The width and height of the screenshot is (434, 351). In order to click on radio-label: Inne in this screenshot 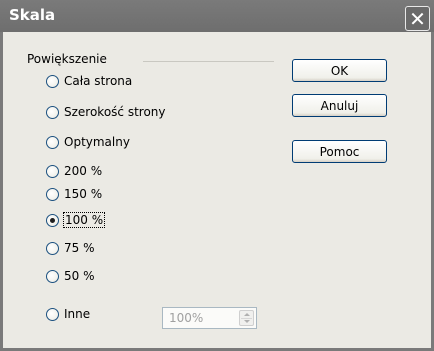, I will do `click(77, 314)`.